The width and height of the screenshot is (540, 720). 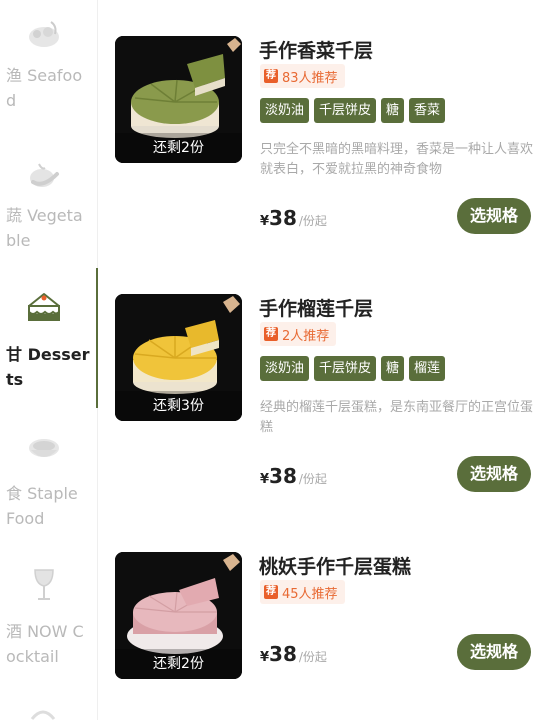 What do you see at coordinates (178, 357) in the screenshot?
I see `product-image: 还剩3份` at bounding box center [178, 357].